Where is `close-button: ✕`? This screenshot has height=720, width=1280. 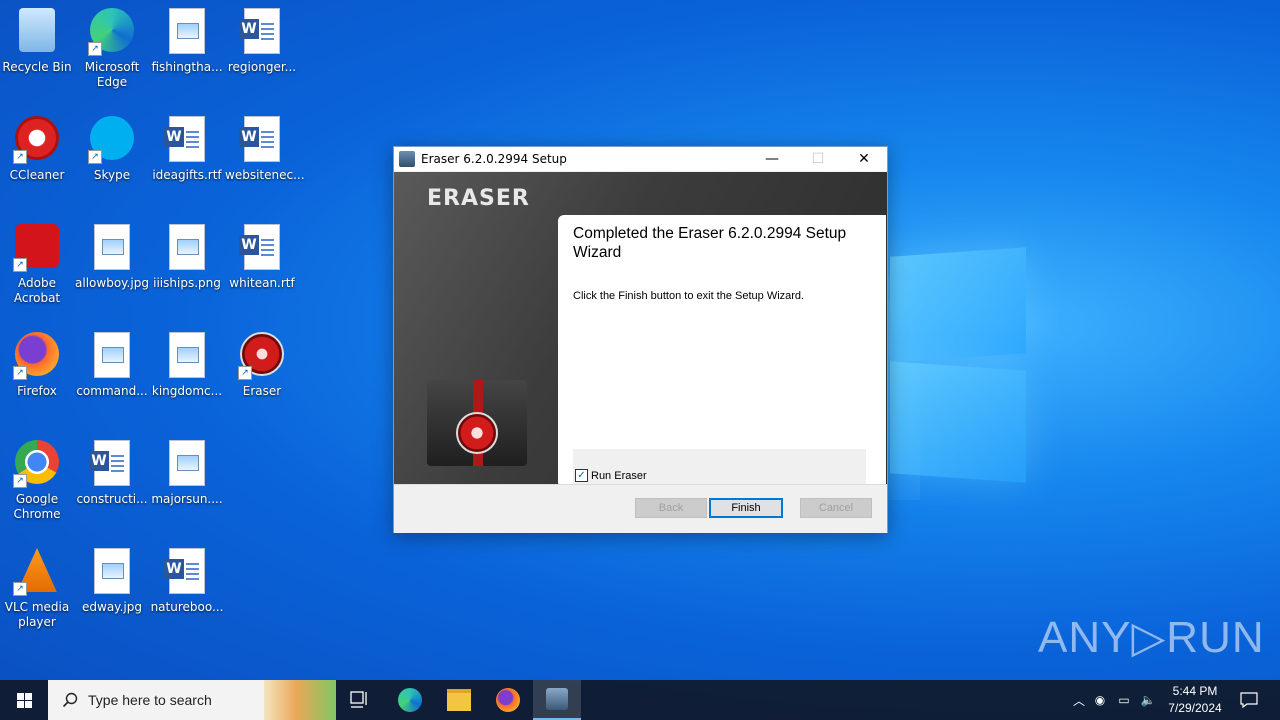
close-button: ✕ is located at coordinates (864, 159).